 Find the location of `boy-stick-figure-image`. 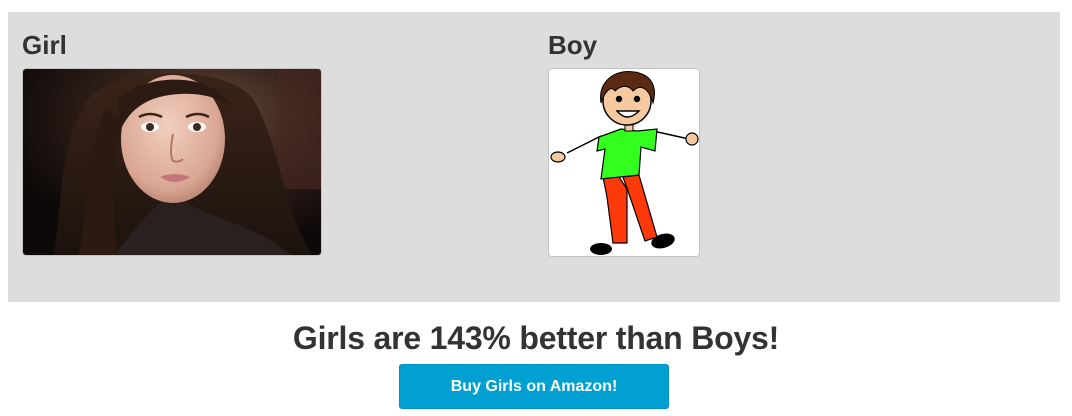

boy-stick-figure-image is located at coordinates (624, 162).